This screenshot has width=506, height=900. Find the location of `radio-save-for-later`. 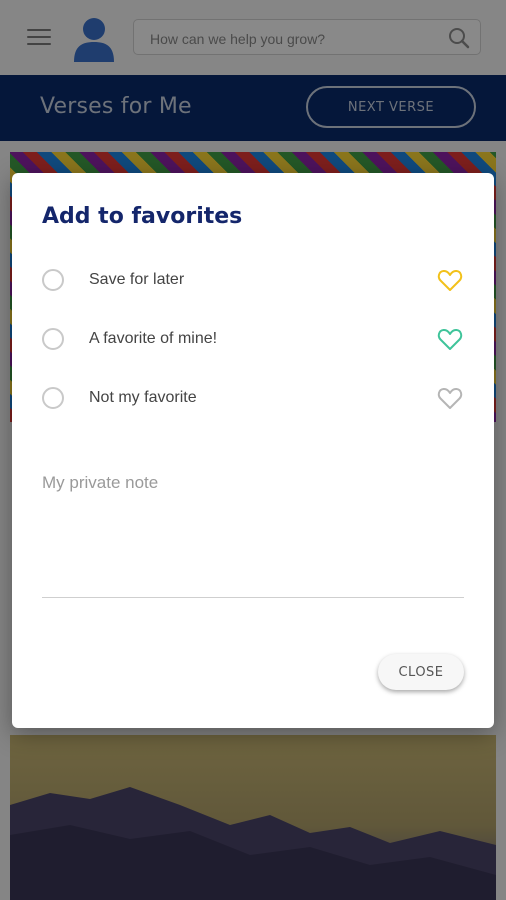

radio-save-for-later is located at coordinates (53, 280).